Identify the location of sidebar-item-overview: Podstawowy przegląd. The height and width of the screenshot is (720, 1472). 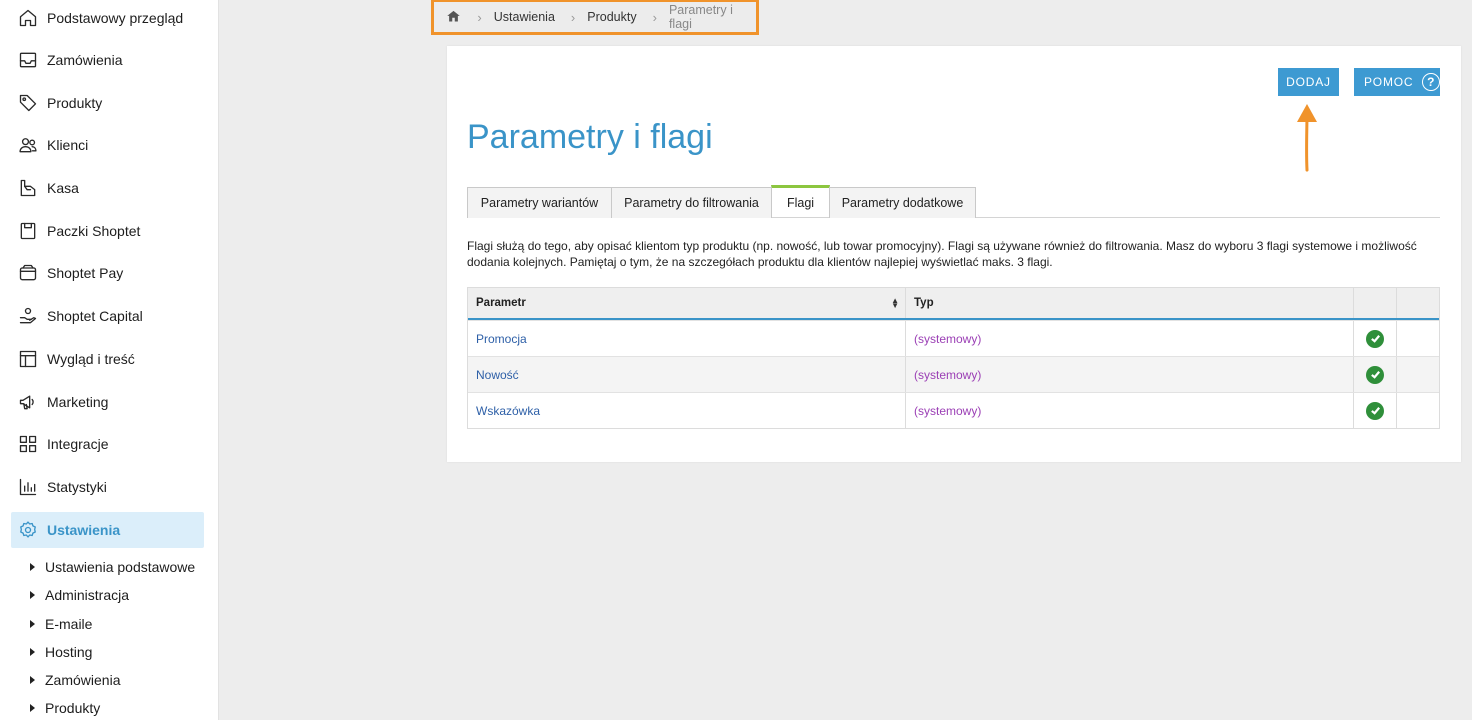
(107, 18).